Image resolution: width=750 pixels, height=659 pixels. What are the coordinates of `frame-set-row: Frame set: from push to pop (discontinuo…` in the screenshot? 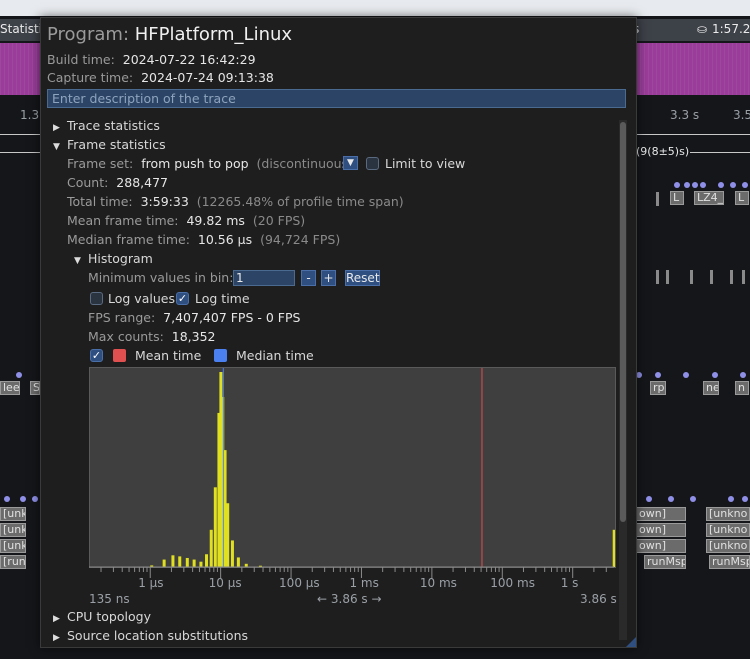 It's located at (210, 163).